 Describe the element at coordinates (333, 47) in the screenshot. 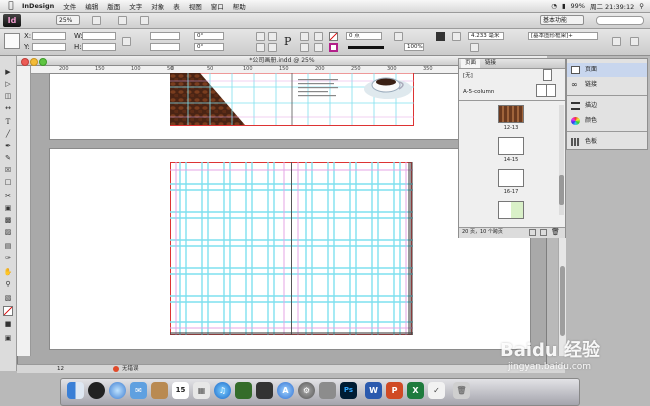

I see `stroke-swatch-icon` at that location.